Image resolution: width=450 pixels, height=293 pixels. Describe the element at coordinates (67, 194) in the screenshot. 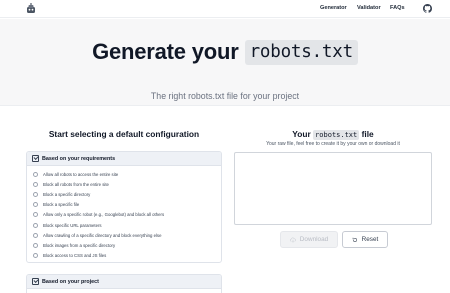

I see `option-label: Block a specific directory` at that location.